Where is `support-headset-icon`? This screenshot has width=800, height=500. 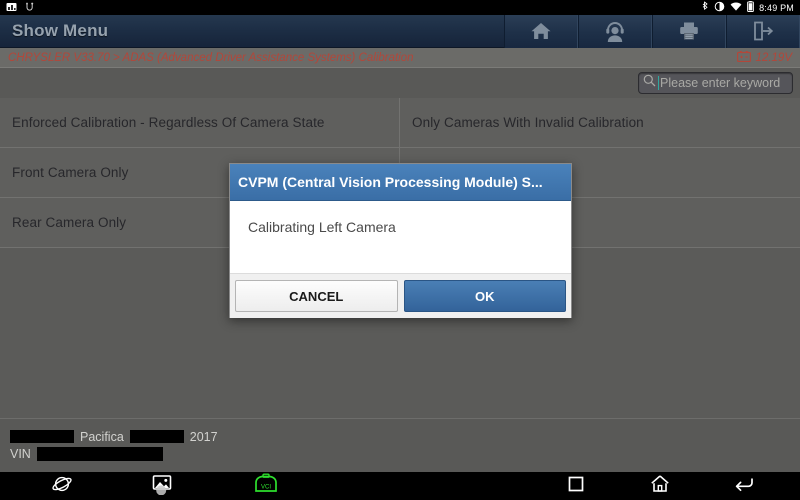 support-headset-icon is located at coordinates (615, 31).